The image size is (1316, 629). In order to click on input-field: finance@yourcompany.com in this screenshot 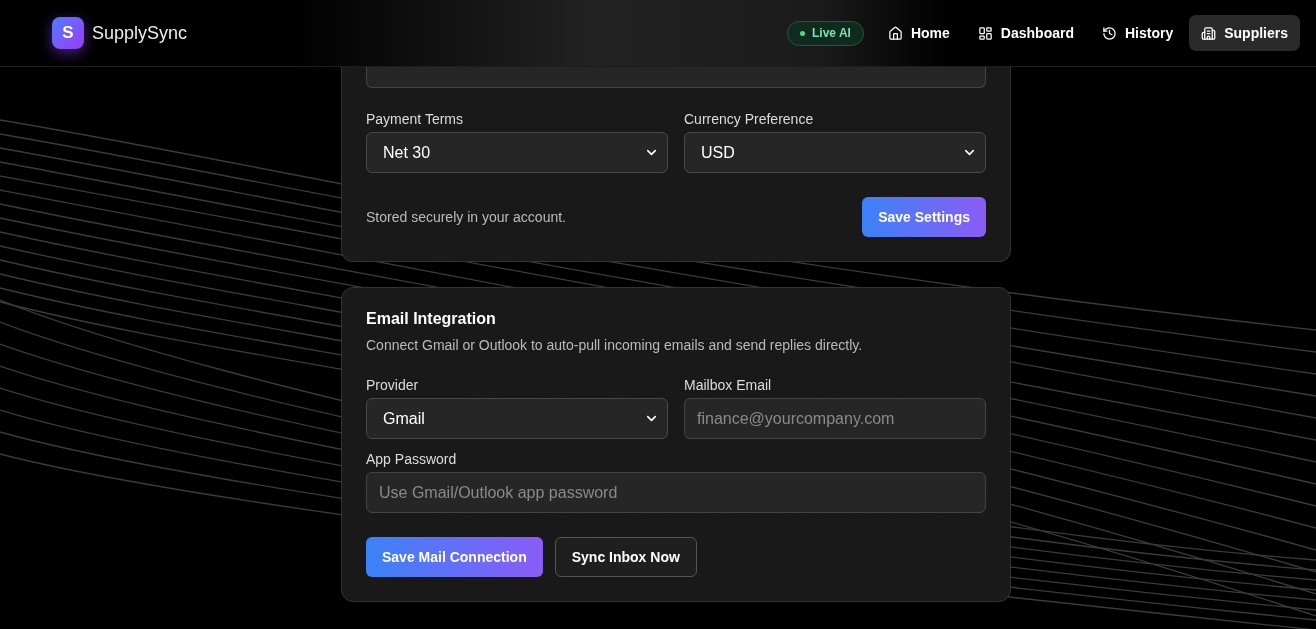, I will do `click(835, 418)`.